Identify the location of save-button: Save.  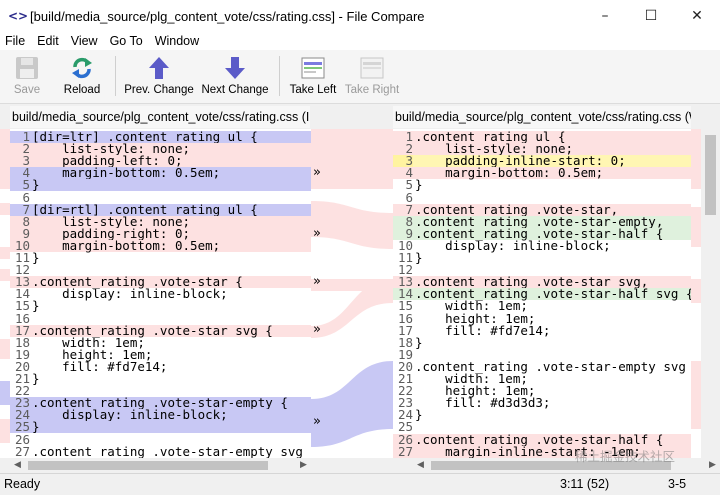
(27, 77).